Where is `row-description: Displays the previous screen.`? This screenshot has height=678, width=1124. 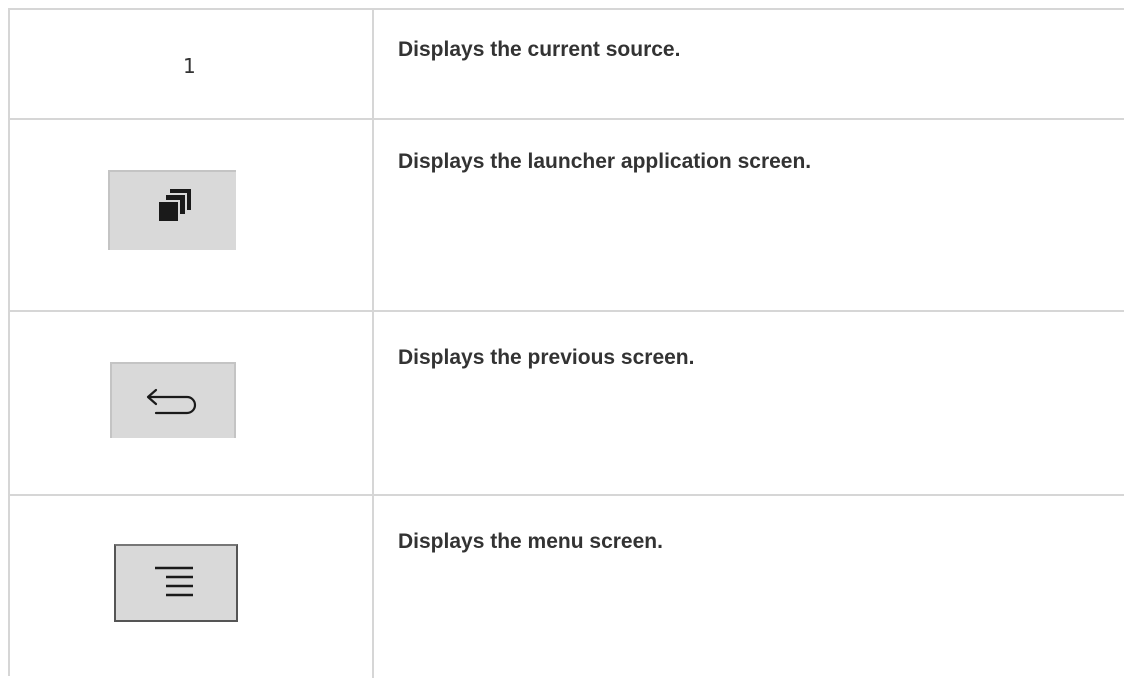
row-description: Displays the previous screen. is located at coordinates (546, 357).